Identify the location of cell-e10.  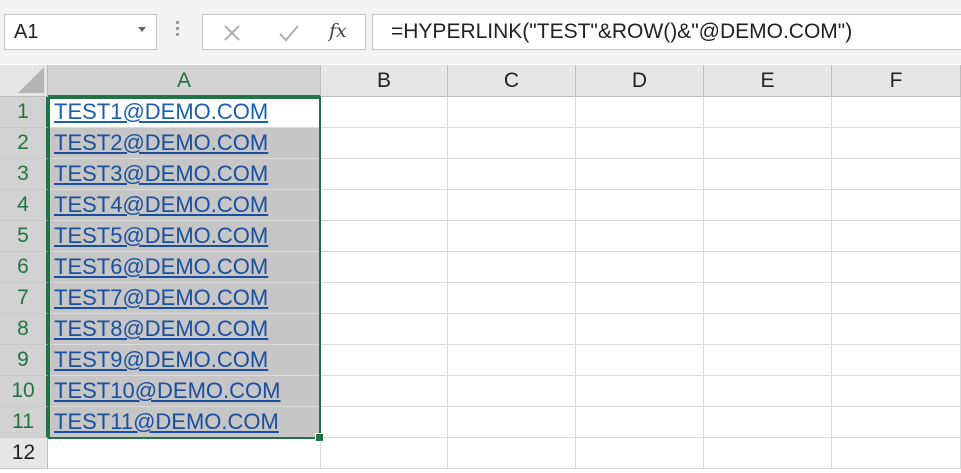
(768, 391).